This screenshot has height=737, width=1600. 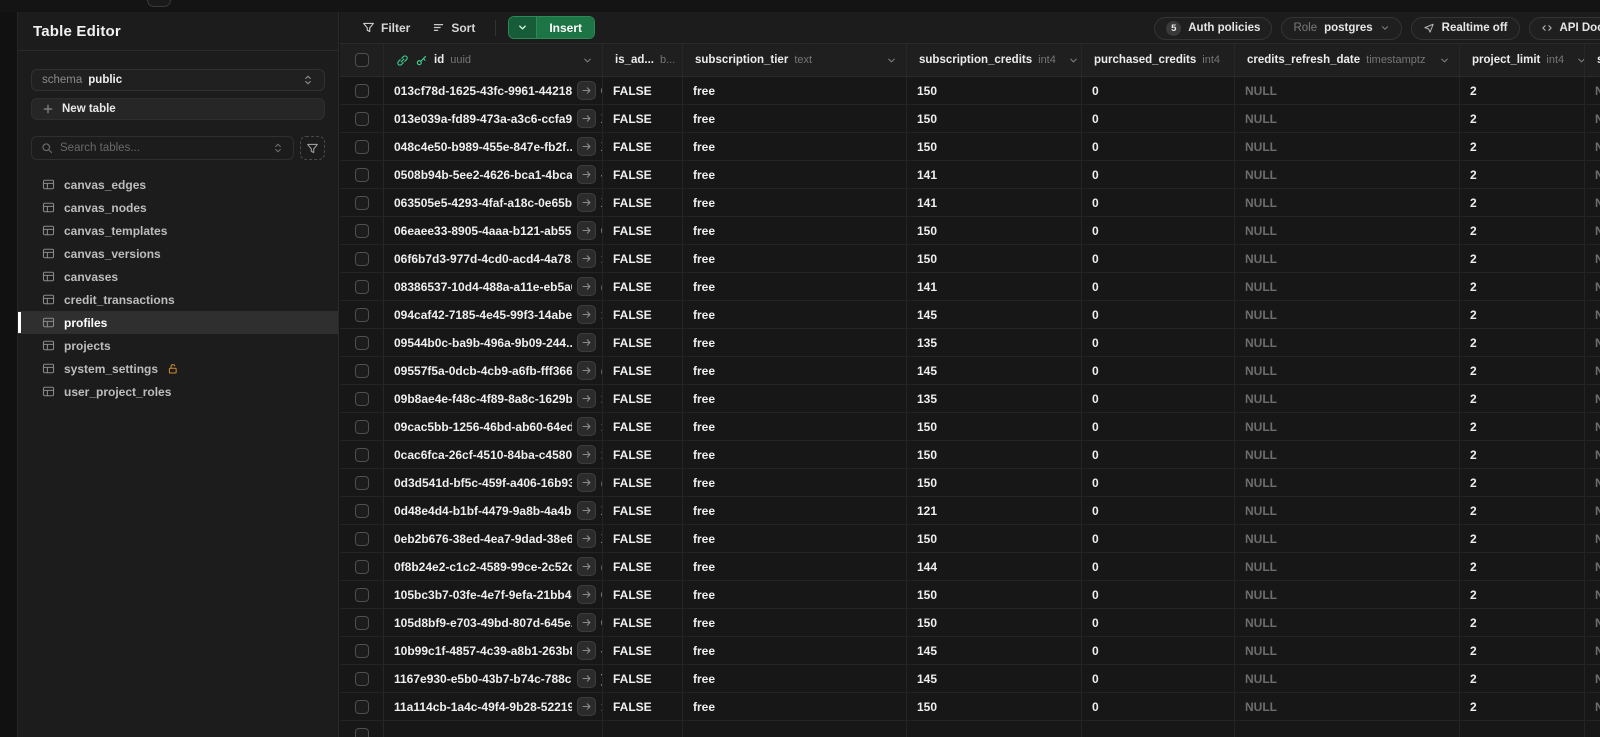 I want to click on cell-id: 063505e5-4293-4faf-a18c-0e65b...X, so click(x=493, y=202).